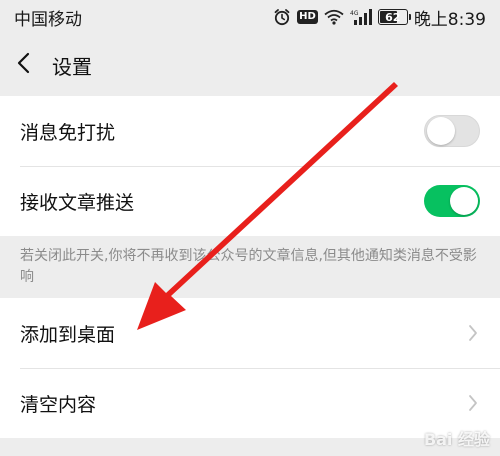  What do you see at coordinates (282, 17) in the screenshot?
I see `alarm-icon` at bounding box center [282, 17].